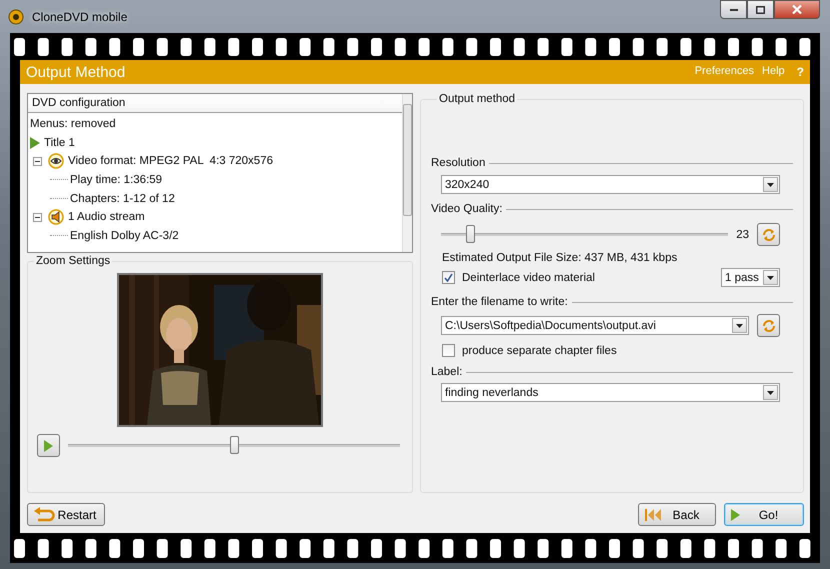 The image size is (830, 569). What do you see at coordinates (539, 350) in the screenshot?
I see `checkbox-label: produce separate chapter files` at bounding box center [539, 350].